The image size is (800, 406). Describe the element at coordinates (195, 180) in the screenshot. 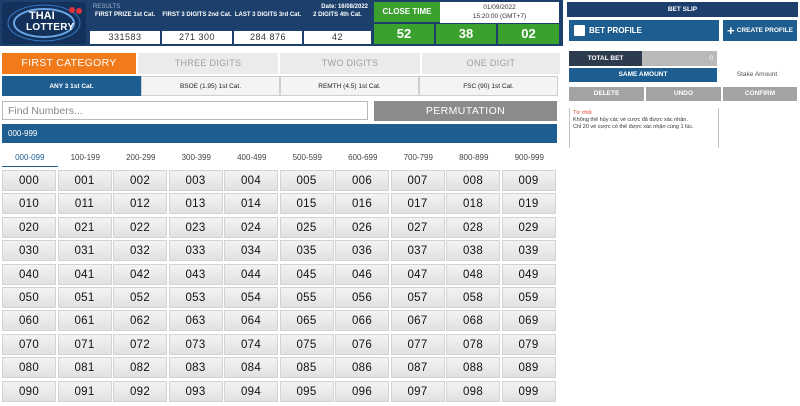

I see `number-cell: 003` at that location.